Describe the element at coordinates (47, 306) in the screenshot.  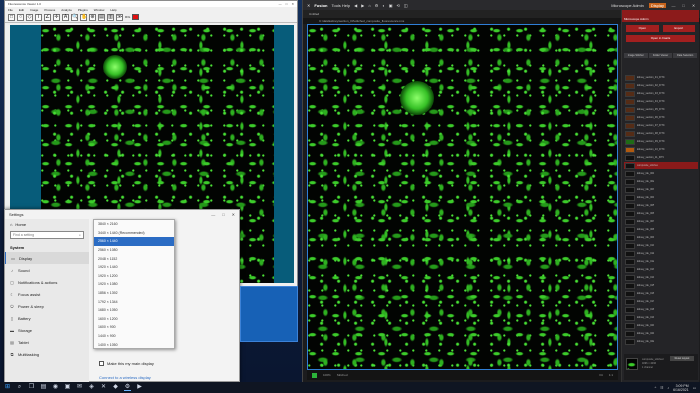
I see `sidebar-item-power-sleep: ⏻ Power & sleep` at that location.